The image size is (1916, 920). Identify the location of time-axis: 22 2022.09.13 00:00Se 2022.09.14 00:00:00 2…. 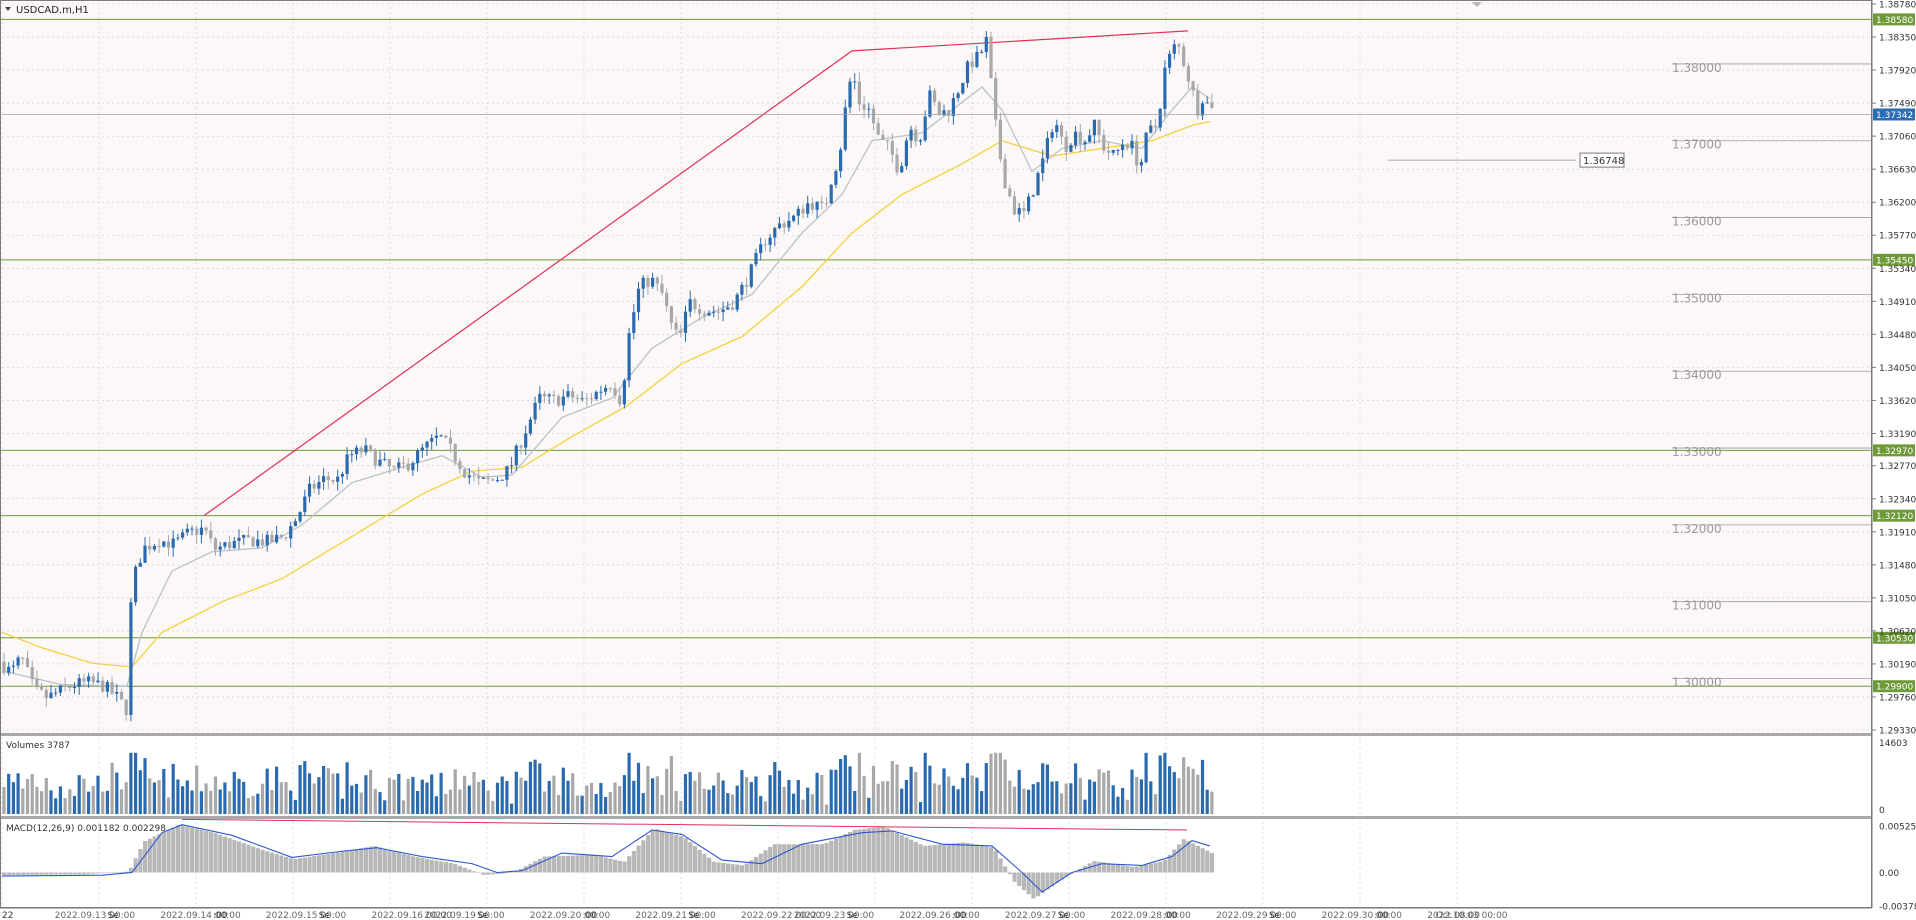
(755, 915).